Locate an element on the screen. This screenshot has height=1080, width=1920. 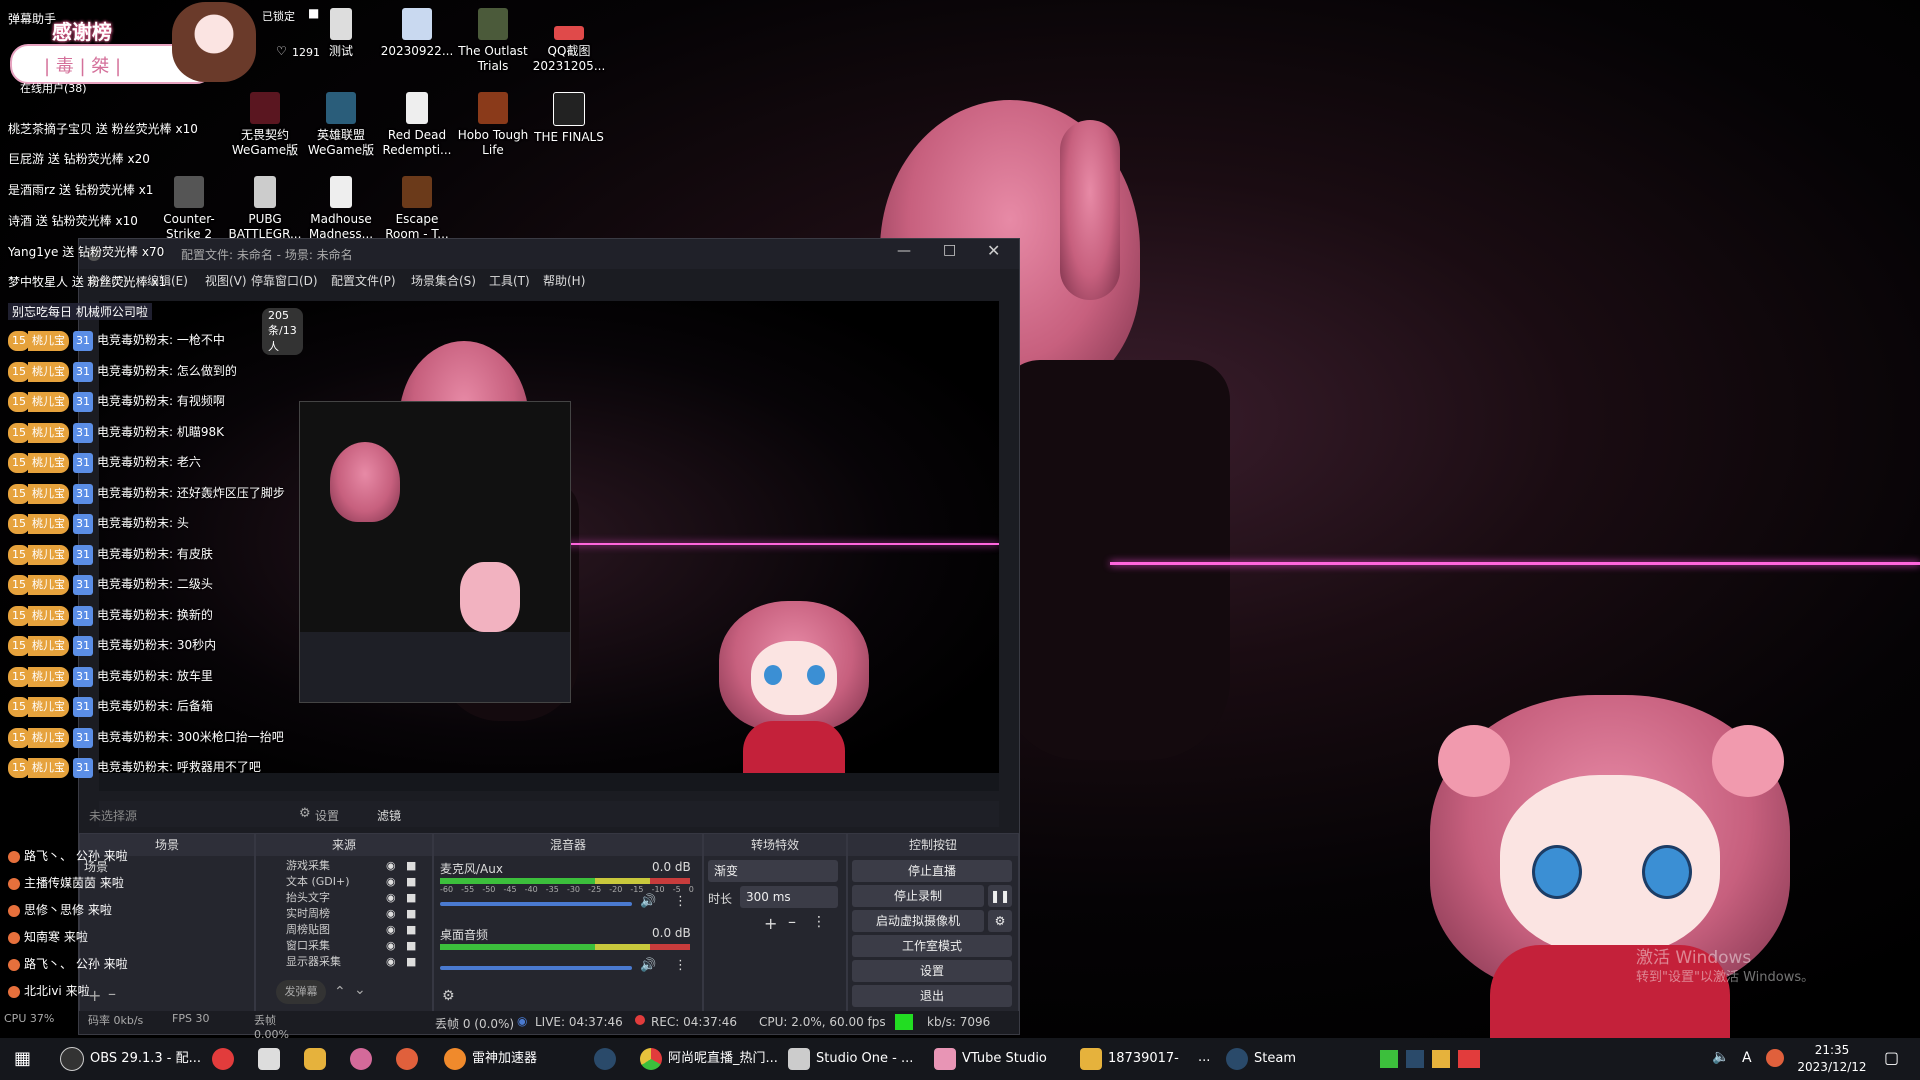
owl-app-icon is located at coordinates (315, 1059).